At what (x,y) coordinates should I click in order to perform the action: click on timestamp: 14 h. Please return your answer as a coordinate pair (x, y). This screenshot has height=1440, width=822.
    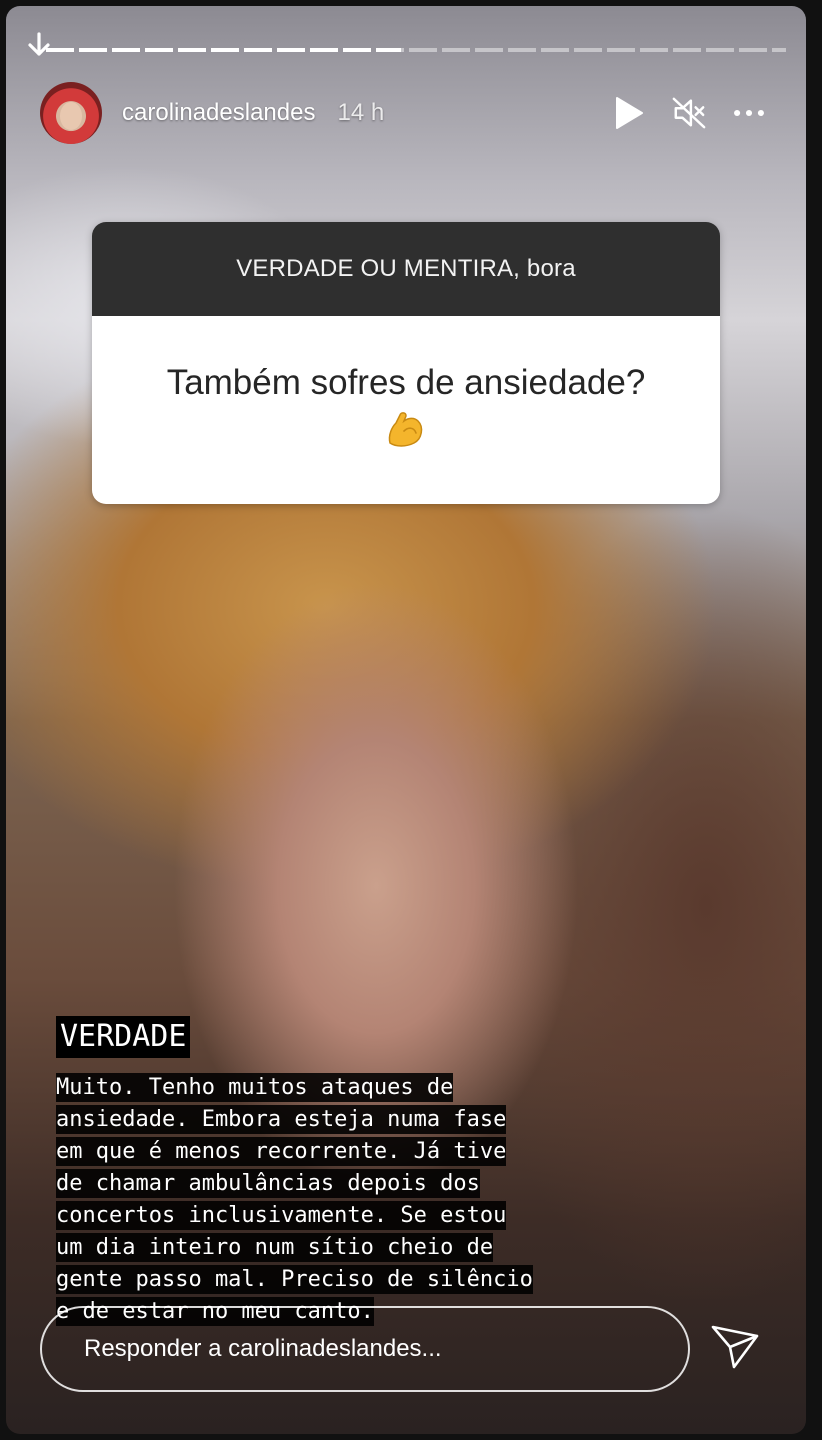
    Looking at the image, I should click on (361, 112).